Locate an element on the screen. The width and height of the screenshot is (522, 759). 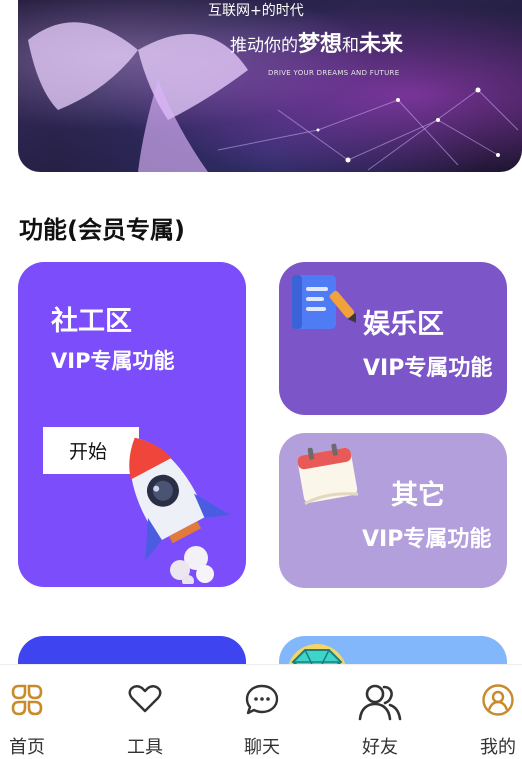
banner-english-caption: DRIVE YOUR DREAMS AND FUTURE is located at coordinates (334, 73).